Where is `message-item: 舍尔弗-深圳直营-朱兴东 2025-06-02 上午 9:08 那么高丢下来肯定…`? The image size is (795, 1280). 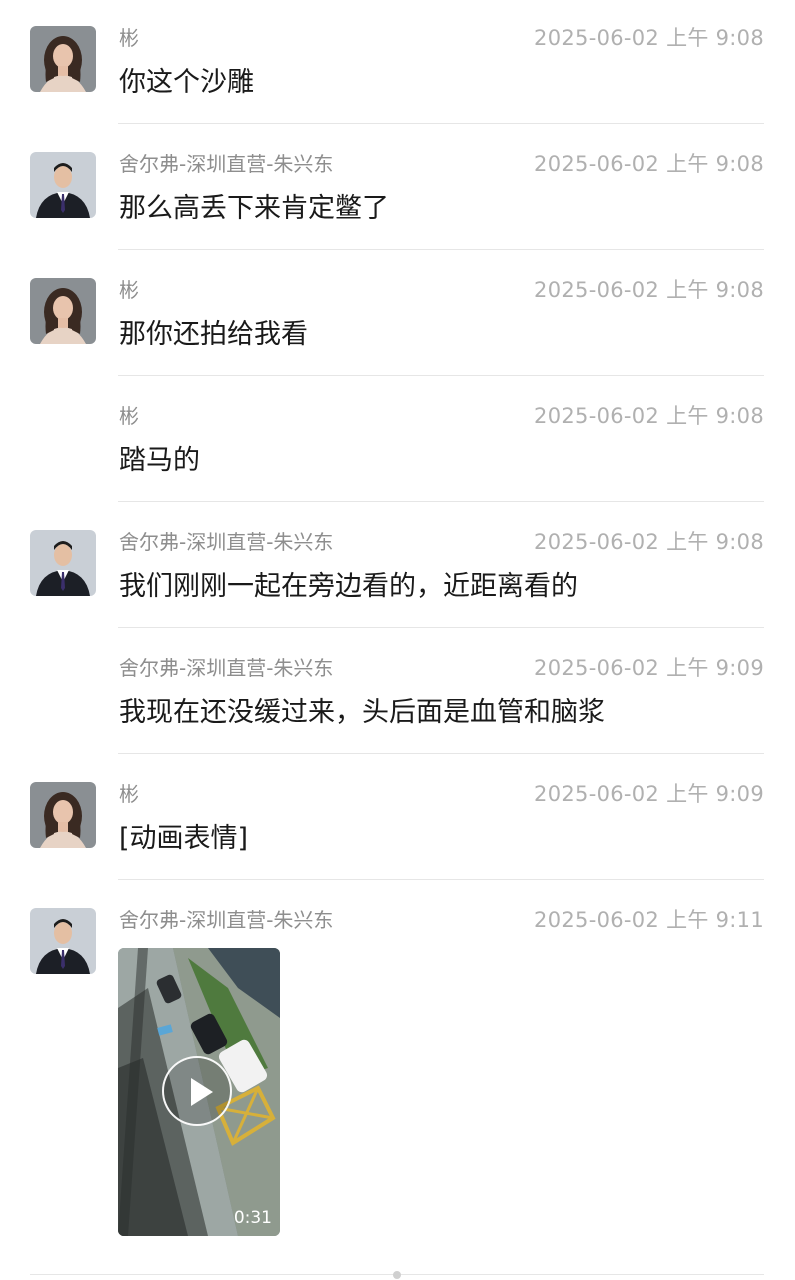 message-item: 舍尔弗-深圳直营-朱兴东 2025-06-02 上午 9:08 那么高丢下来肯定… is located at coordinates (397, 188).